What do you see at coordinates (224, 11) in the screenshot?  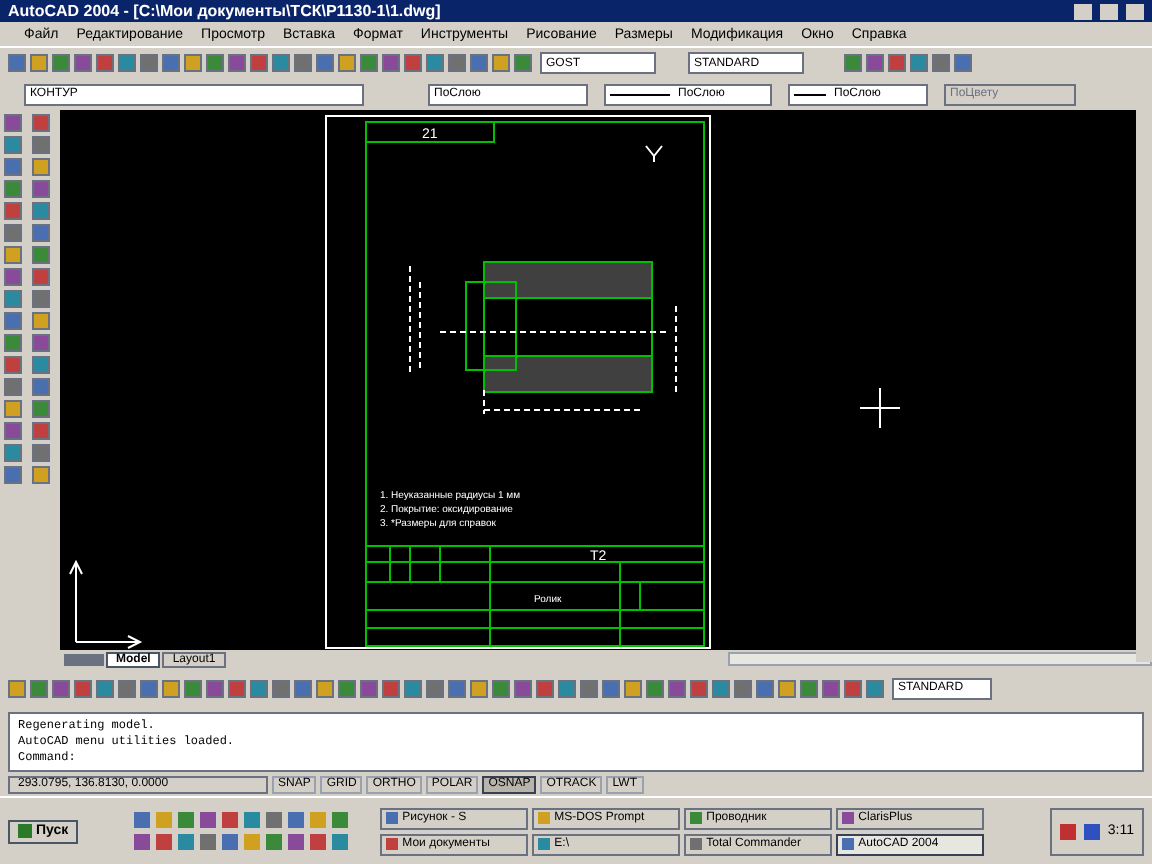 I see `window-title: AutoCAD 2004 - [C:\Мои документы\ТСК\Р1130-1\1.dwg]` at bounding box center [224, 11].